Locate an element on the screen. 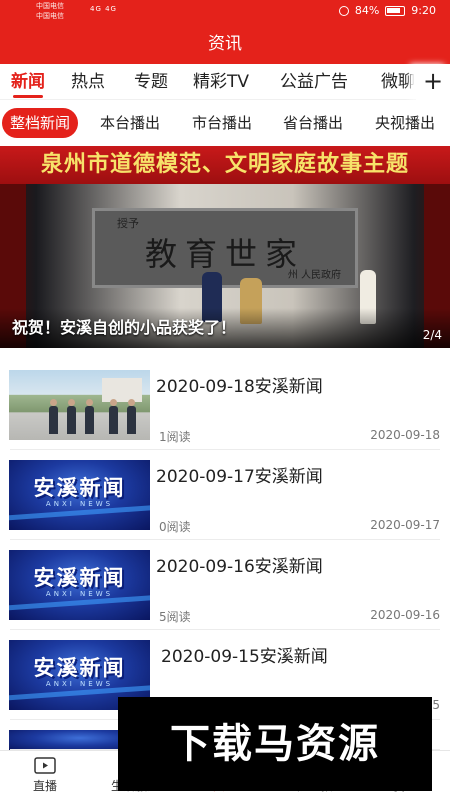 This screenshot has width=450, height=800. news-read-count: 0阅读 is located at coordinates (175, 527).